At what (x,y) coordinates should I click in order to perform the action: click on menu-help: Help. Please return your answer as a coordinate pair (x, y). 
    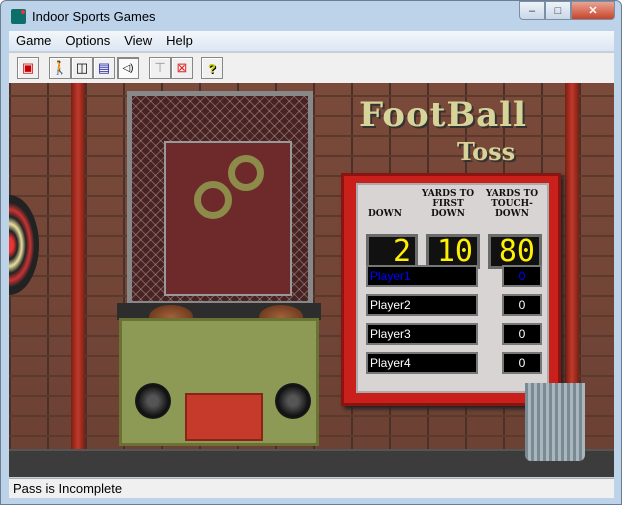
    Looking at the image, I should click on (179, 41).